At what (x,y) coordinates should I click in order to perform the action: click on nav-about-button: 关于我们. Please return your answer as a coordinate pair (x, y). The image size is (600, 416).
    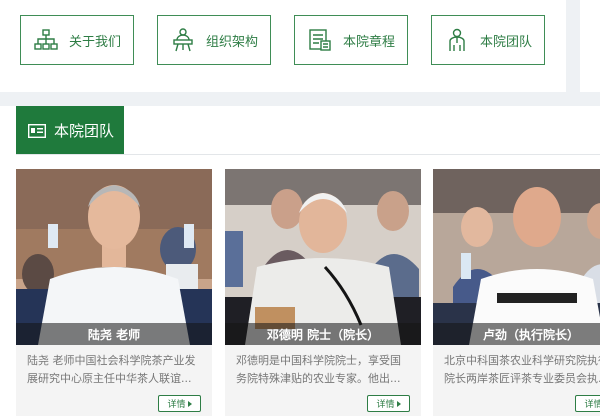
    Looking at the image, I should click on (77, 40).